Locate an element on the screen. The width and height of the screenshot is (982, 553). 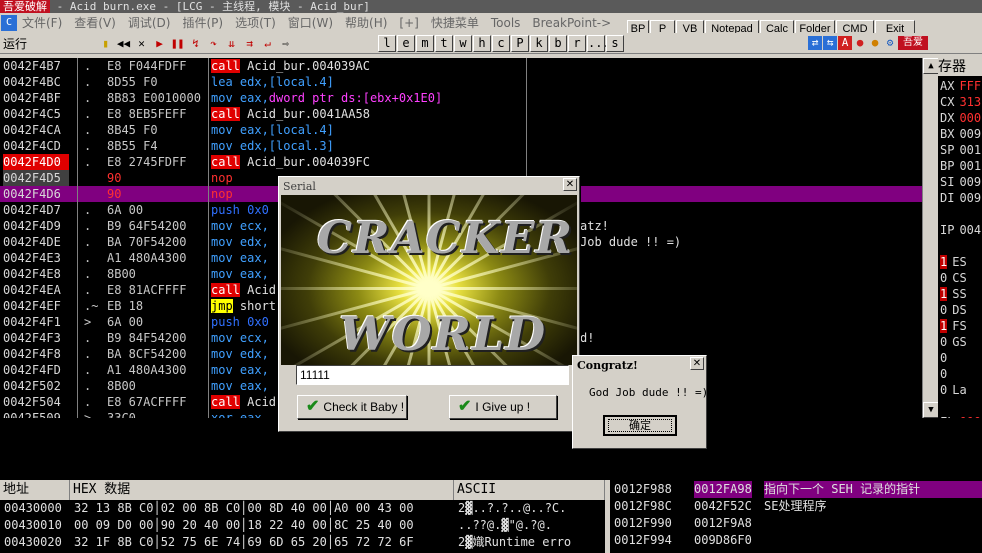
register-name: SP is located at coordinates (947, 150).